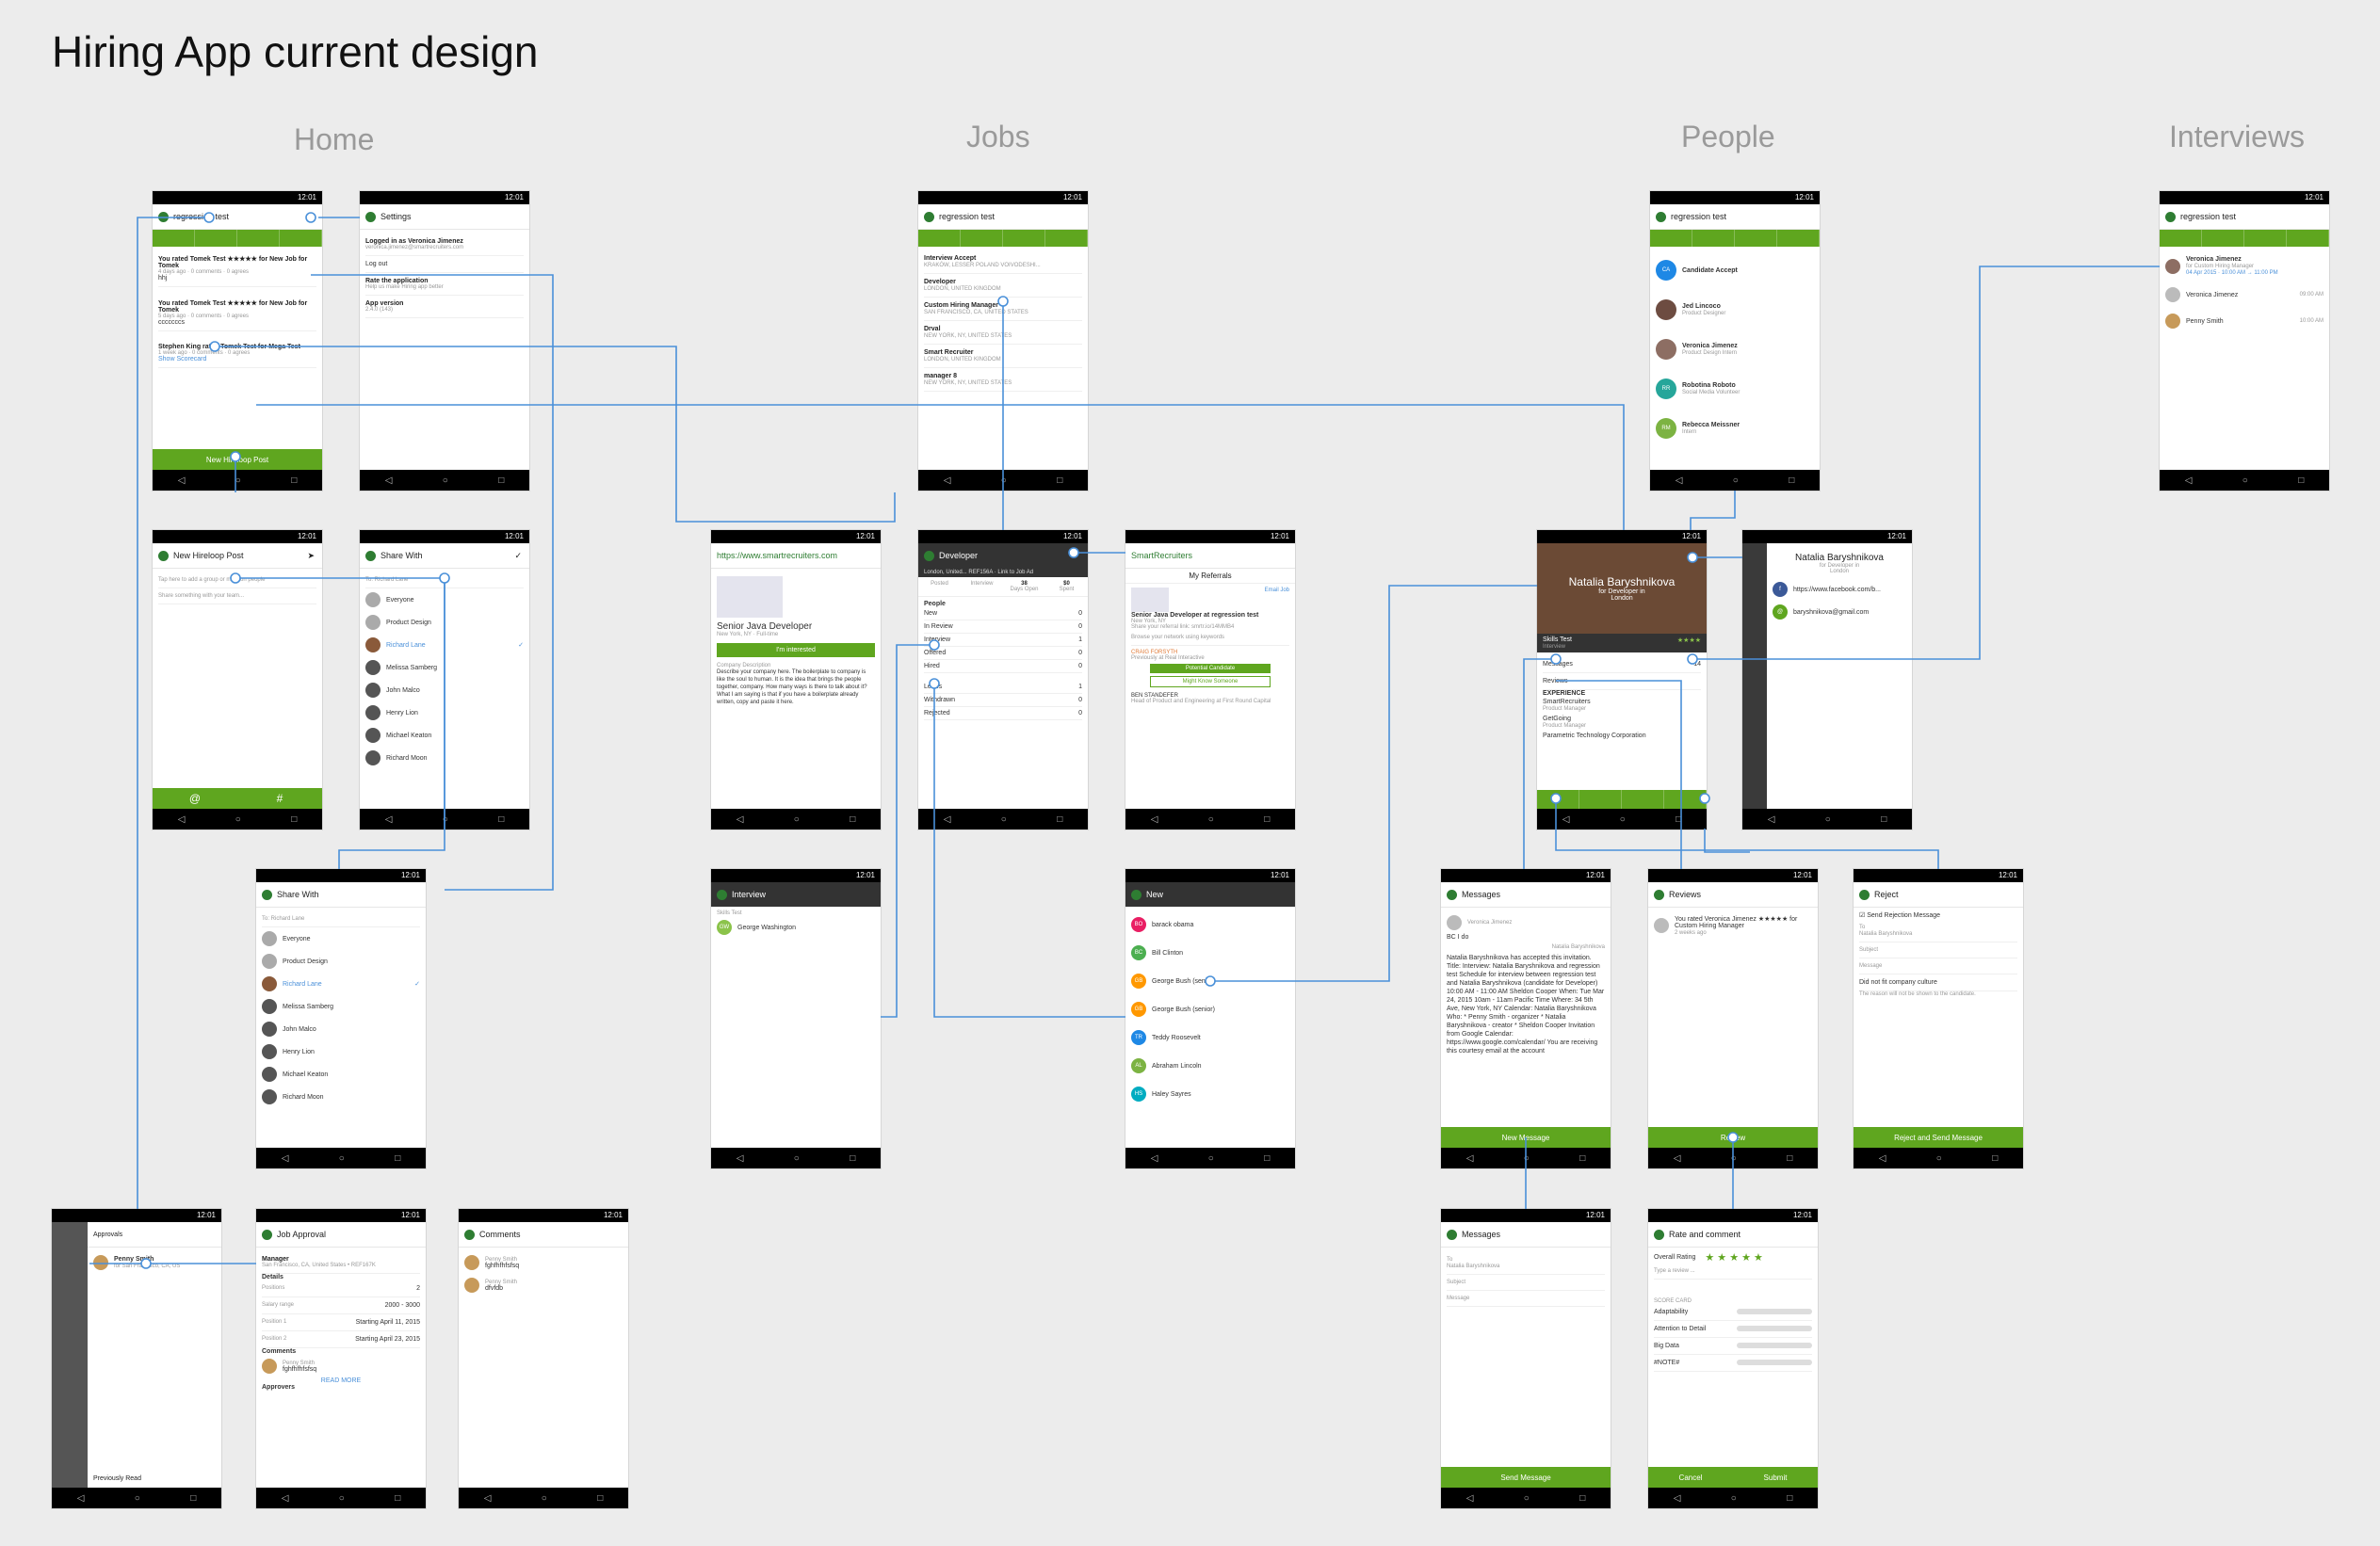  Describe the element at coordinates (796, 556) in the screenshot. I see `url-bar: https://www.smartrecruiters.com` at that location.